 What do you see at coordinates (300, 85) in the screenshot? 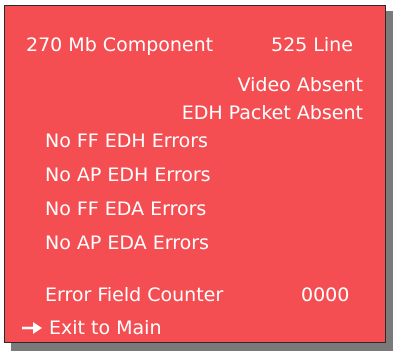
I see `video-status-text: Video Absent` at bounding box center [300, 85].